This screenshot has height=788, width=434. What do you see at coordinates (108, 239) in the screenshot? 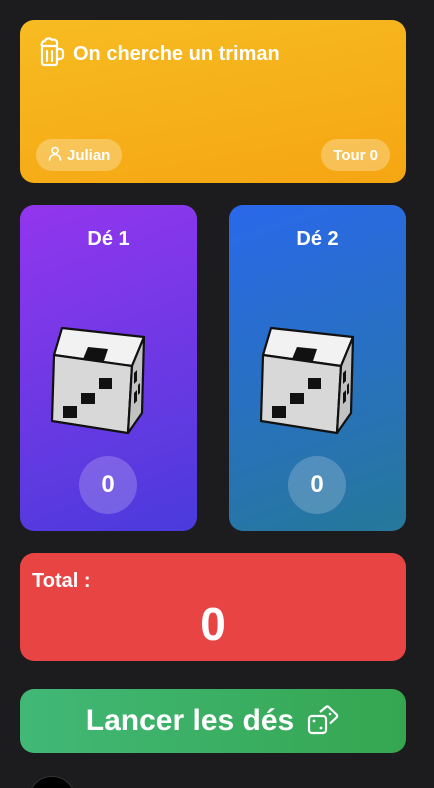
I see `die-title: Dé 1` at bounding box center [108, 239].